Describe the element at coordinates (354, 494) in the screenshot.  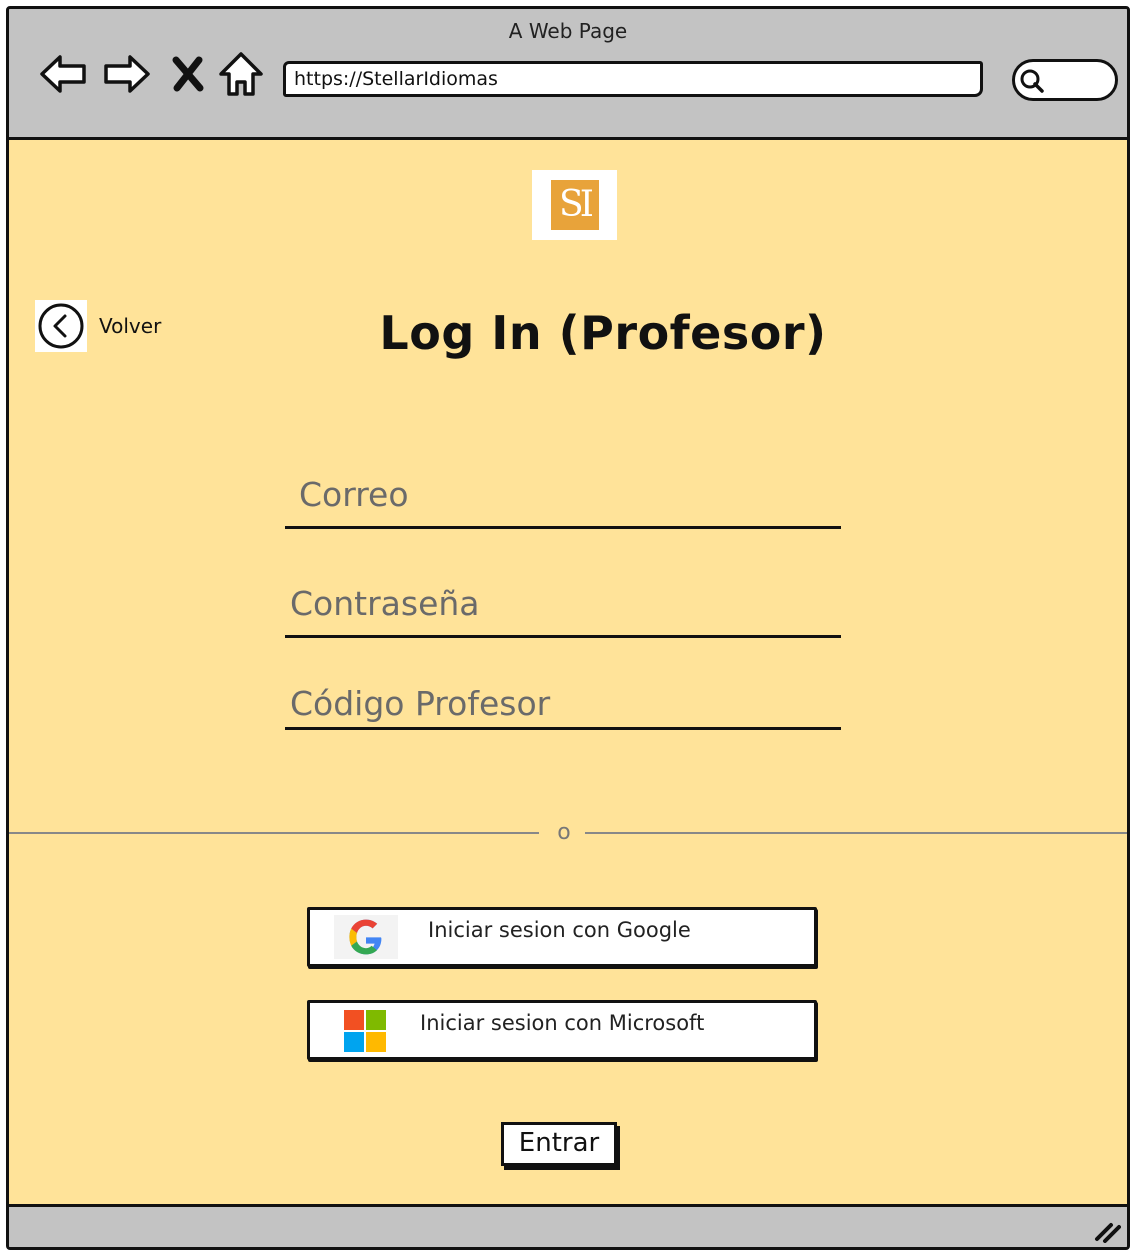
I see `email-placeholder: Correo` at that location.